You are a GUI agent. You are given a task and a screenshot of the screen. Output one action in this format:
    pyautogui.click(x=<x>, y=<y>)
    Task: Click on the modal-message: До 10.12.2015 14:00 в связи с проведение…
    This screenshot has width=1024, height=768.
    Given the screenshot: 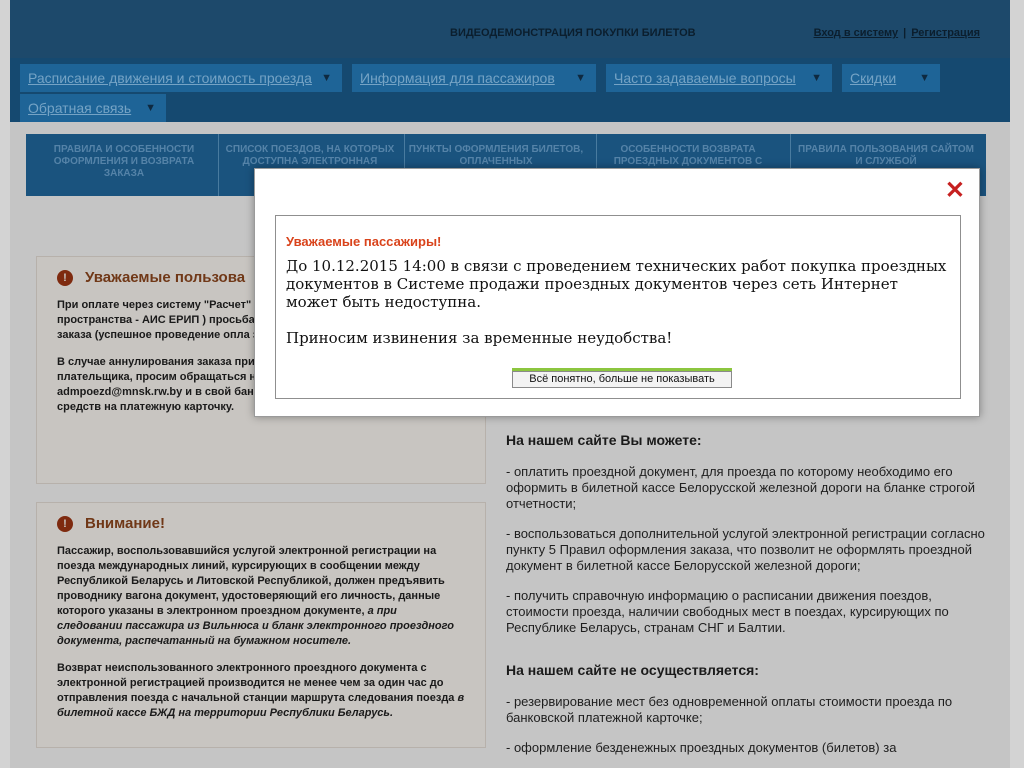 What is the action you would take?
    pyautogui.click(x=616, y=284)
    